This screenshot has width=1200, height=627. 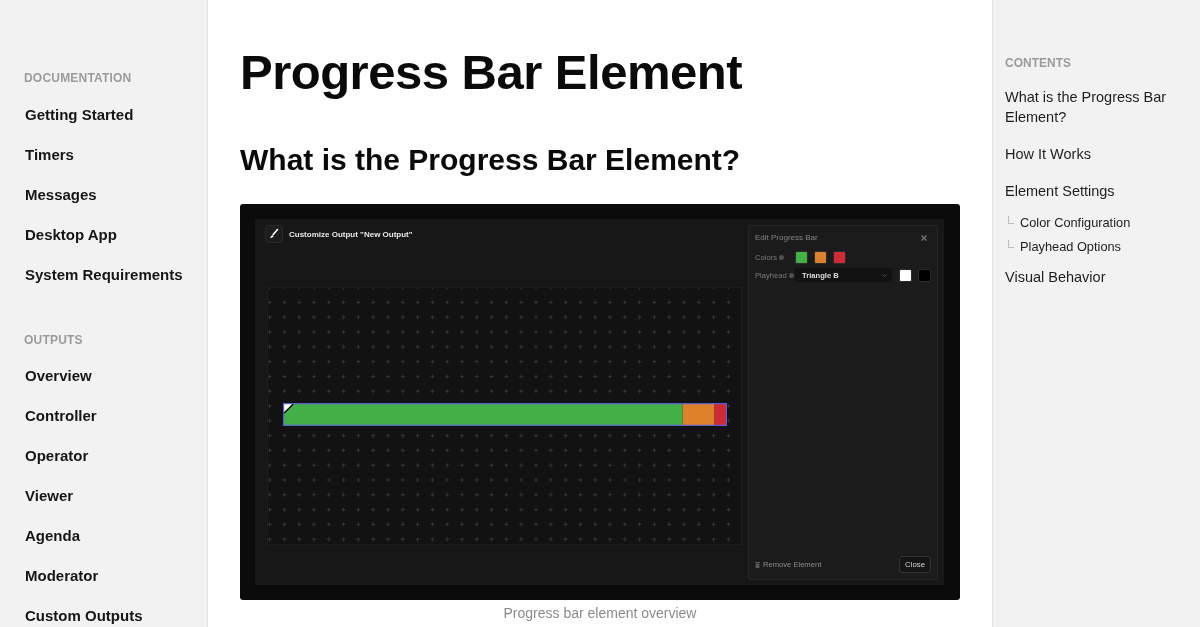 What do you see at coordinates (62, 576) in the screenshot?
I see `nav-link: Moderator` at bounding box center [62, 576].